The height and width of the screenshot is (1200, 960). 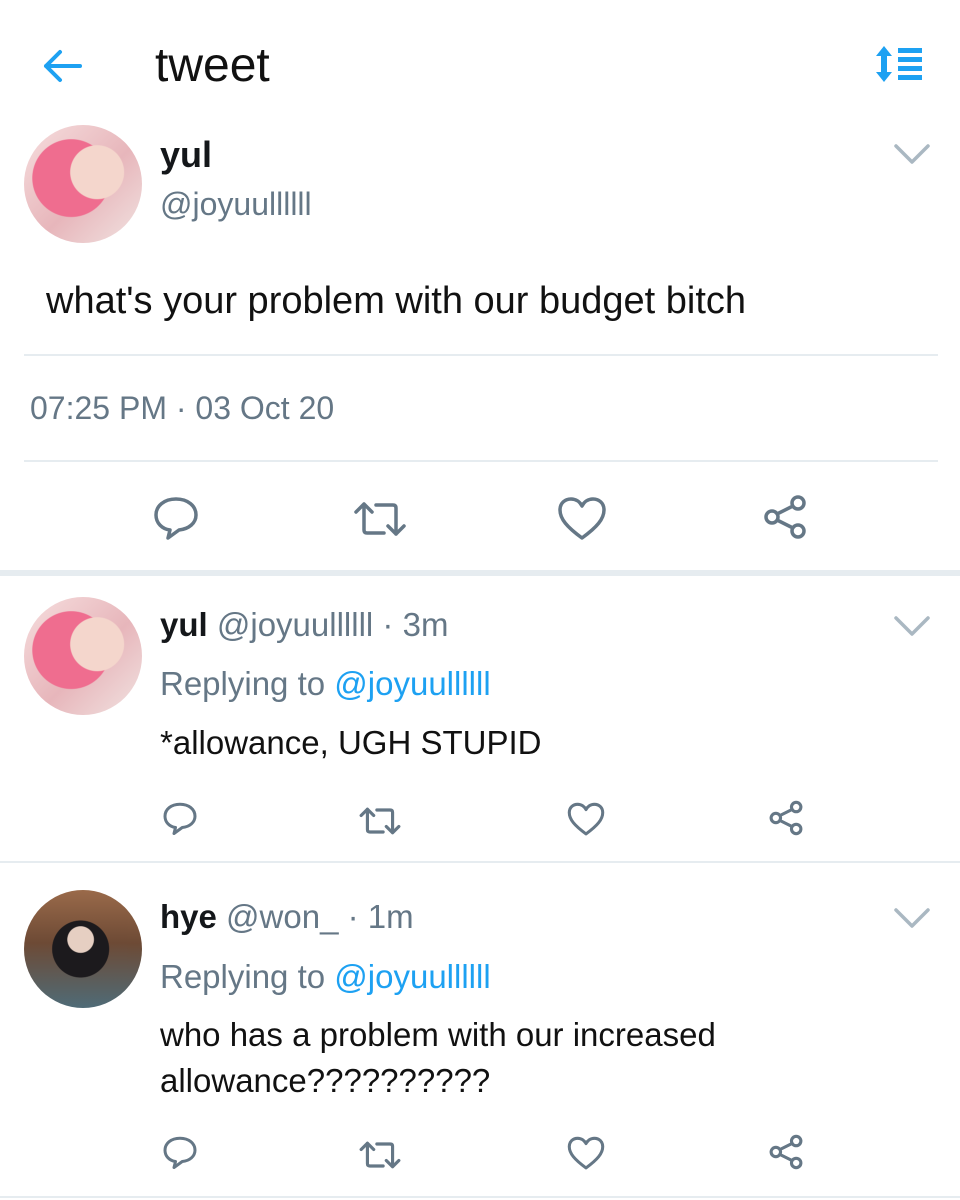 What do you see at coordinates (900, 64) in the screenshot?
I see `sort-list-icon` at bounding box center [900, 64].